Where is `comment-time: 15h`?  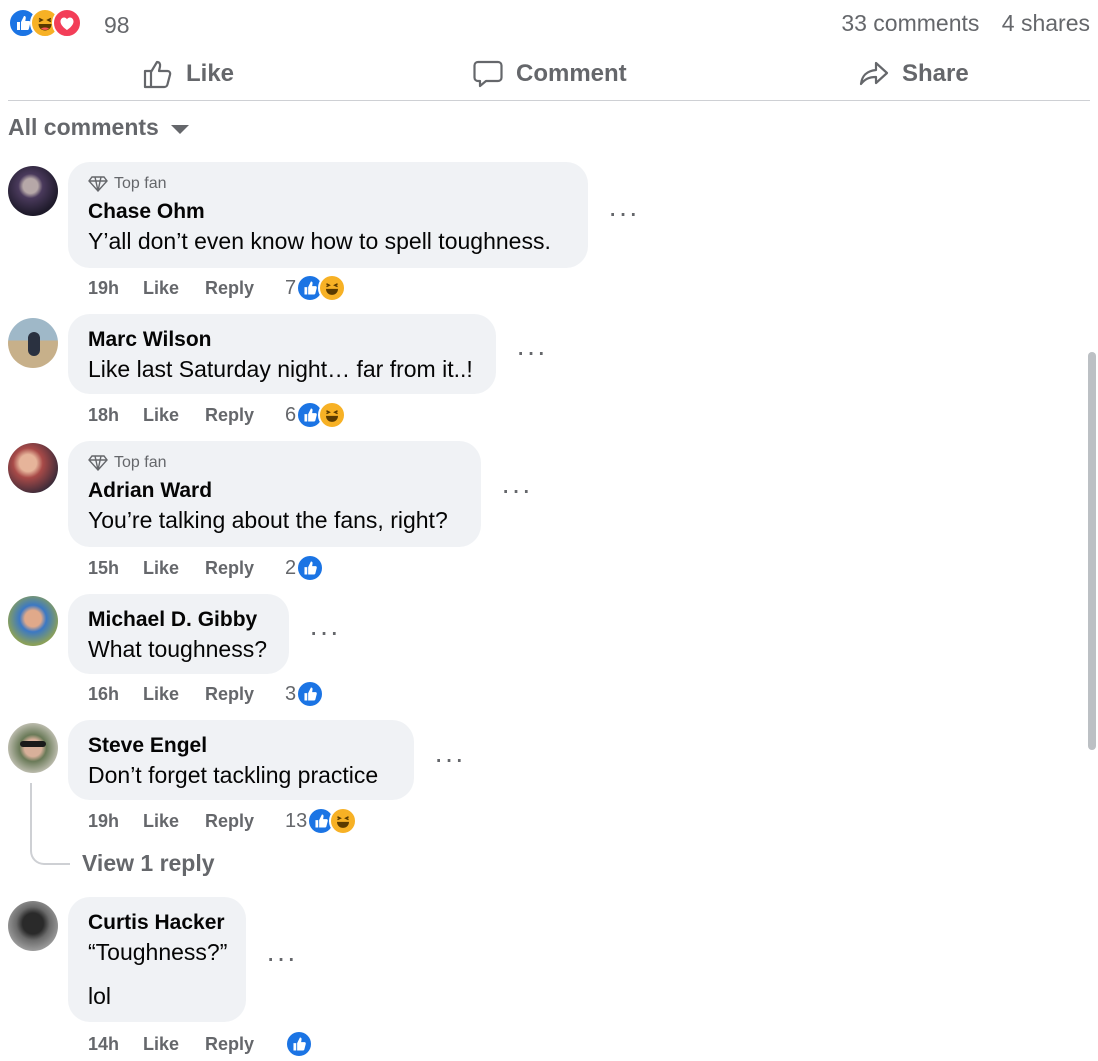
comment-time: 15h is located at coordinates (115, 568).